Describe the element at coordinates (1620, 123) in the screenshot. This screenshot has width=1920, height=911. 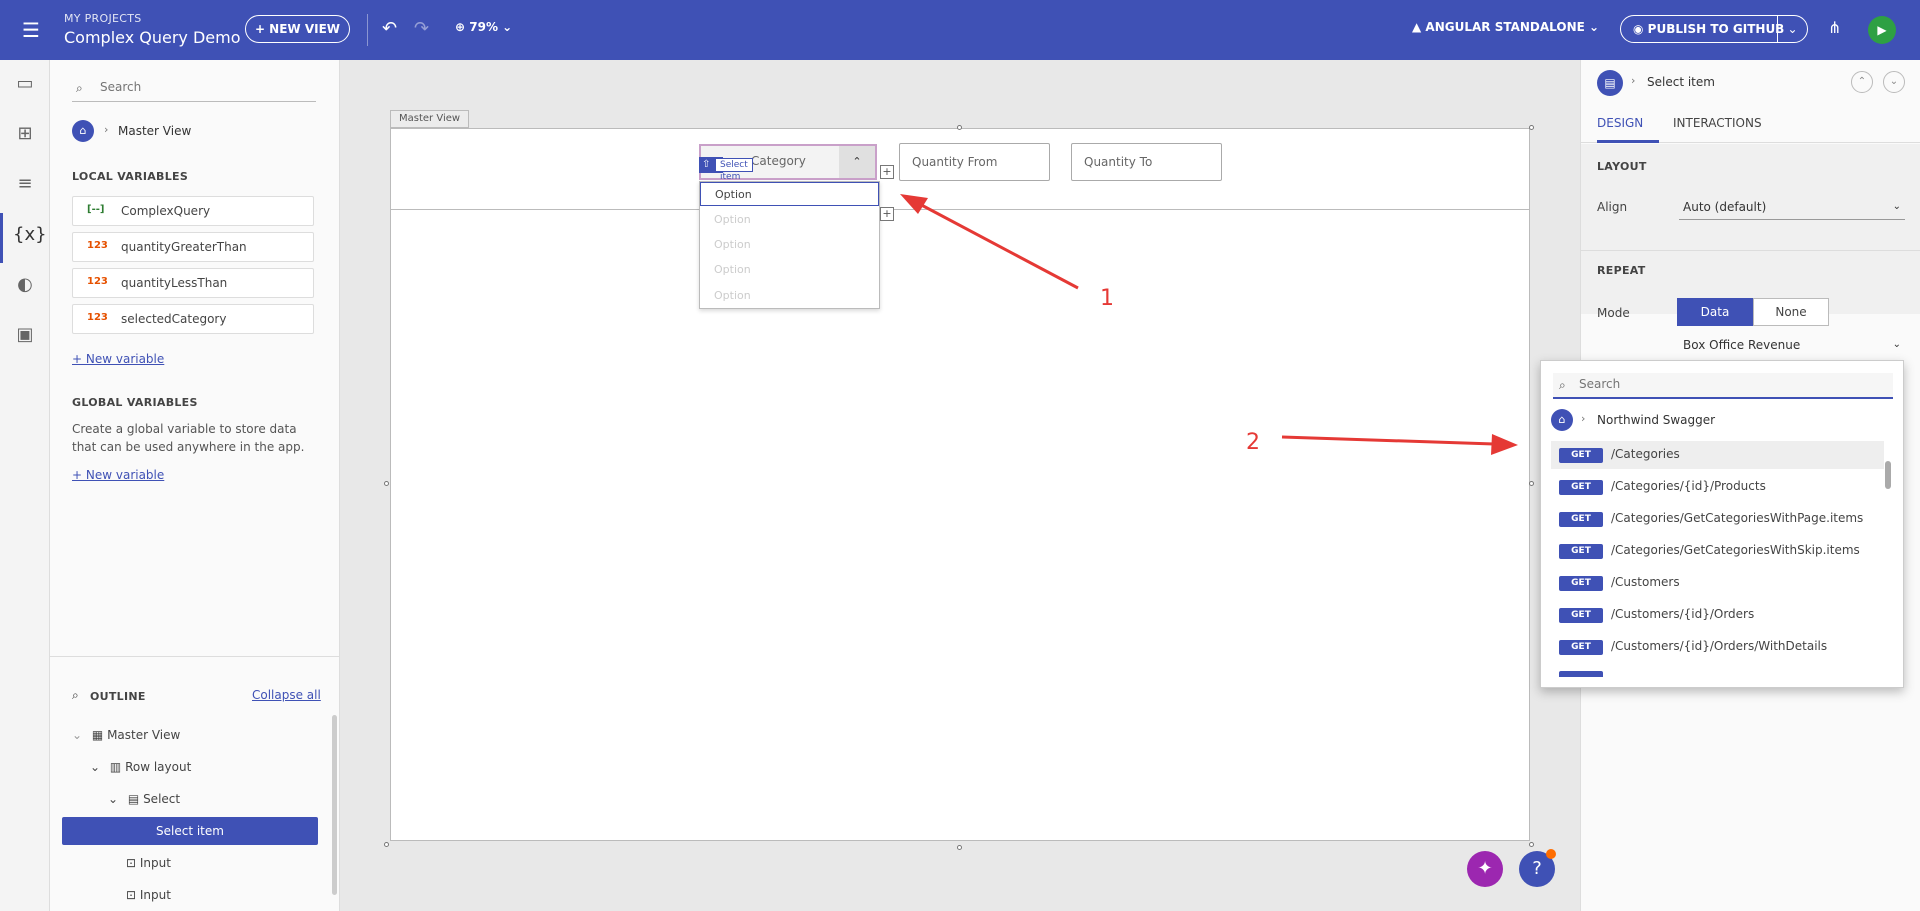
I see `tab-design: DESIGN` at that location.